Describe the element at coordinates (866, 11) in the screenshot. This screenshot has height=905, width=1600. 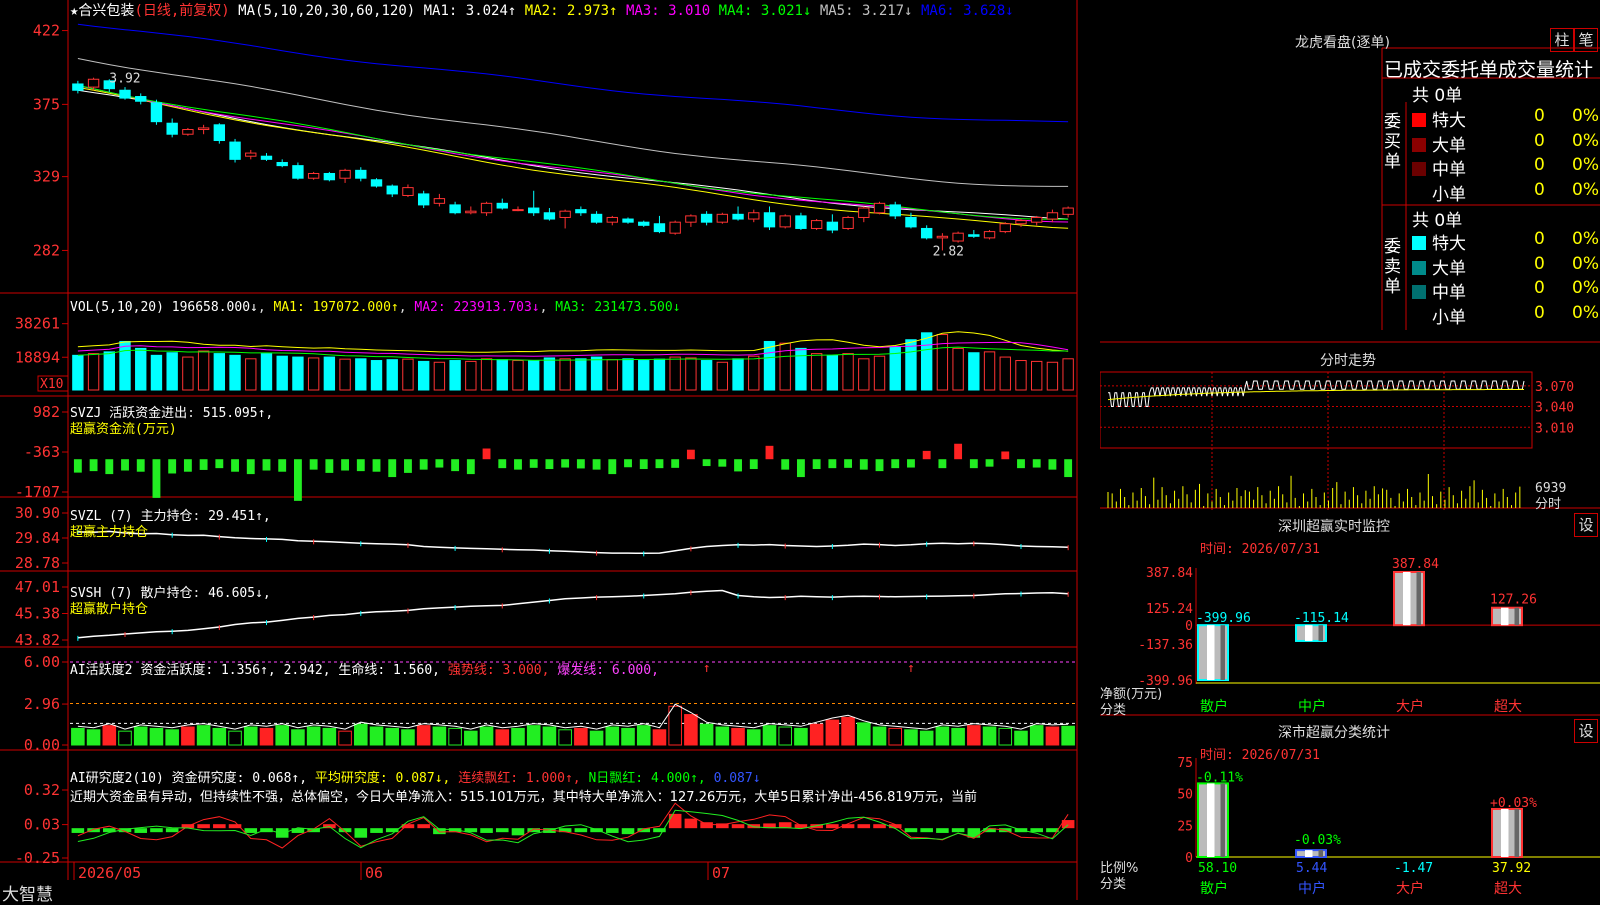
I see `ma5-value: MA5: 3.217↓` at that location.